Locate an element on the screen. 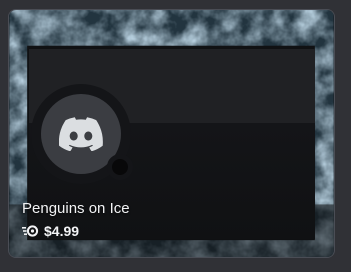 This screenshot has height=272, width=351. discord-logo-icon is located at coordinates (81, 134).